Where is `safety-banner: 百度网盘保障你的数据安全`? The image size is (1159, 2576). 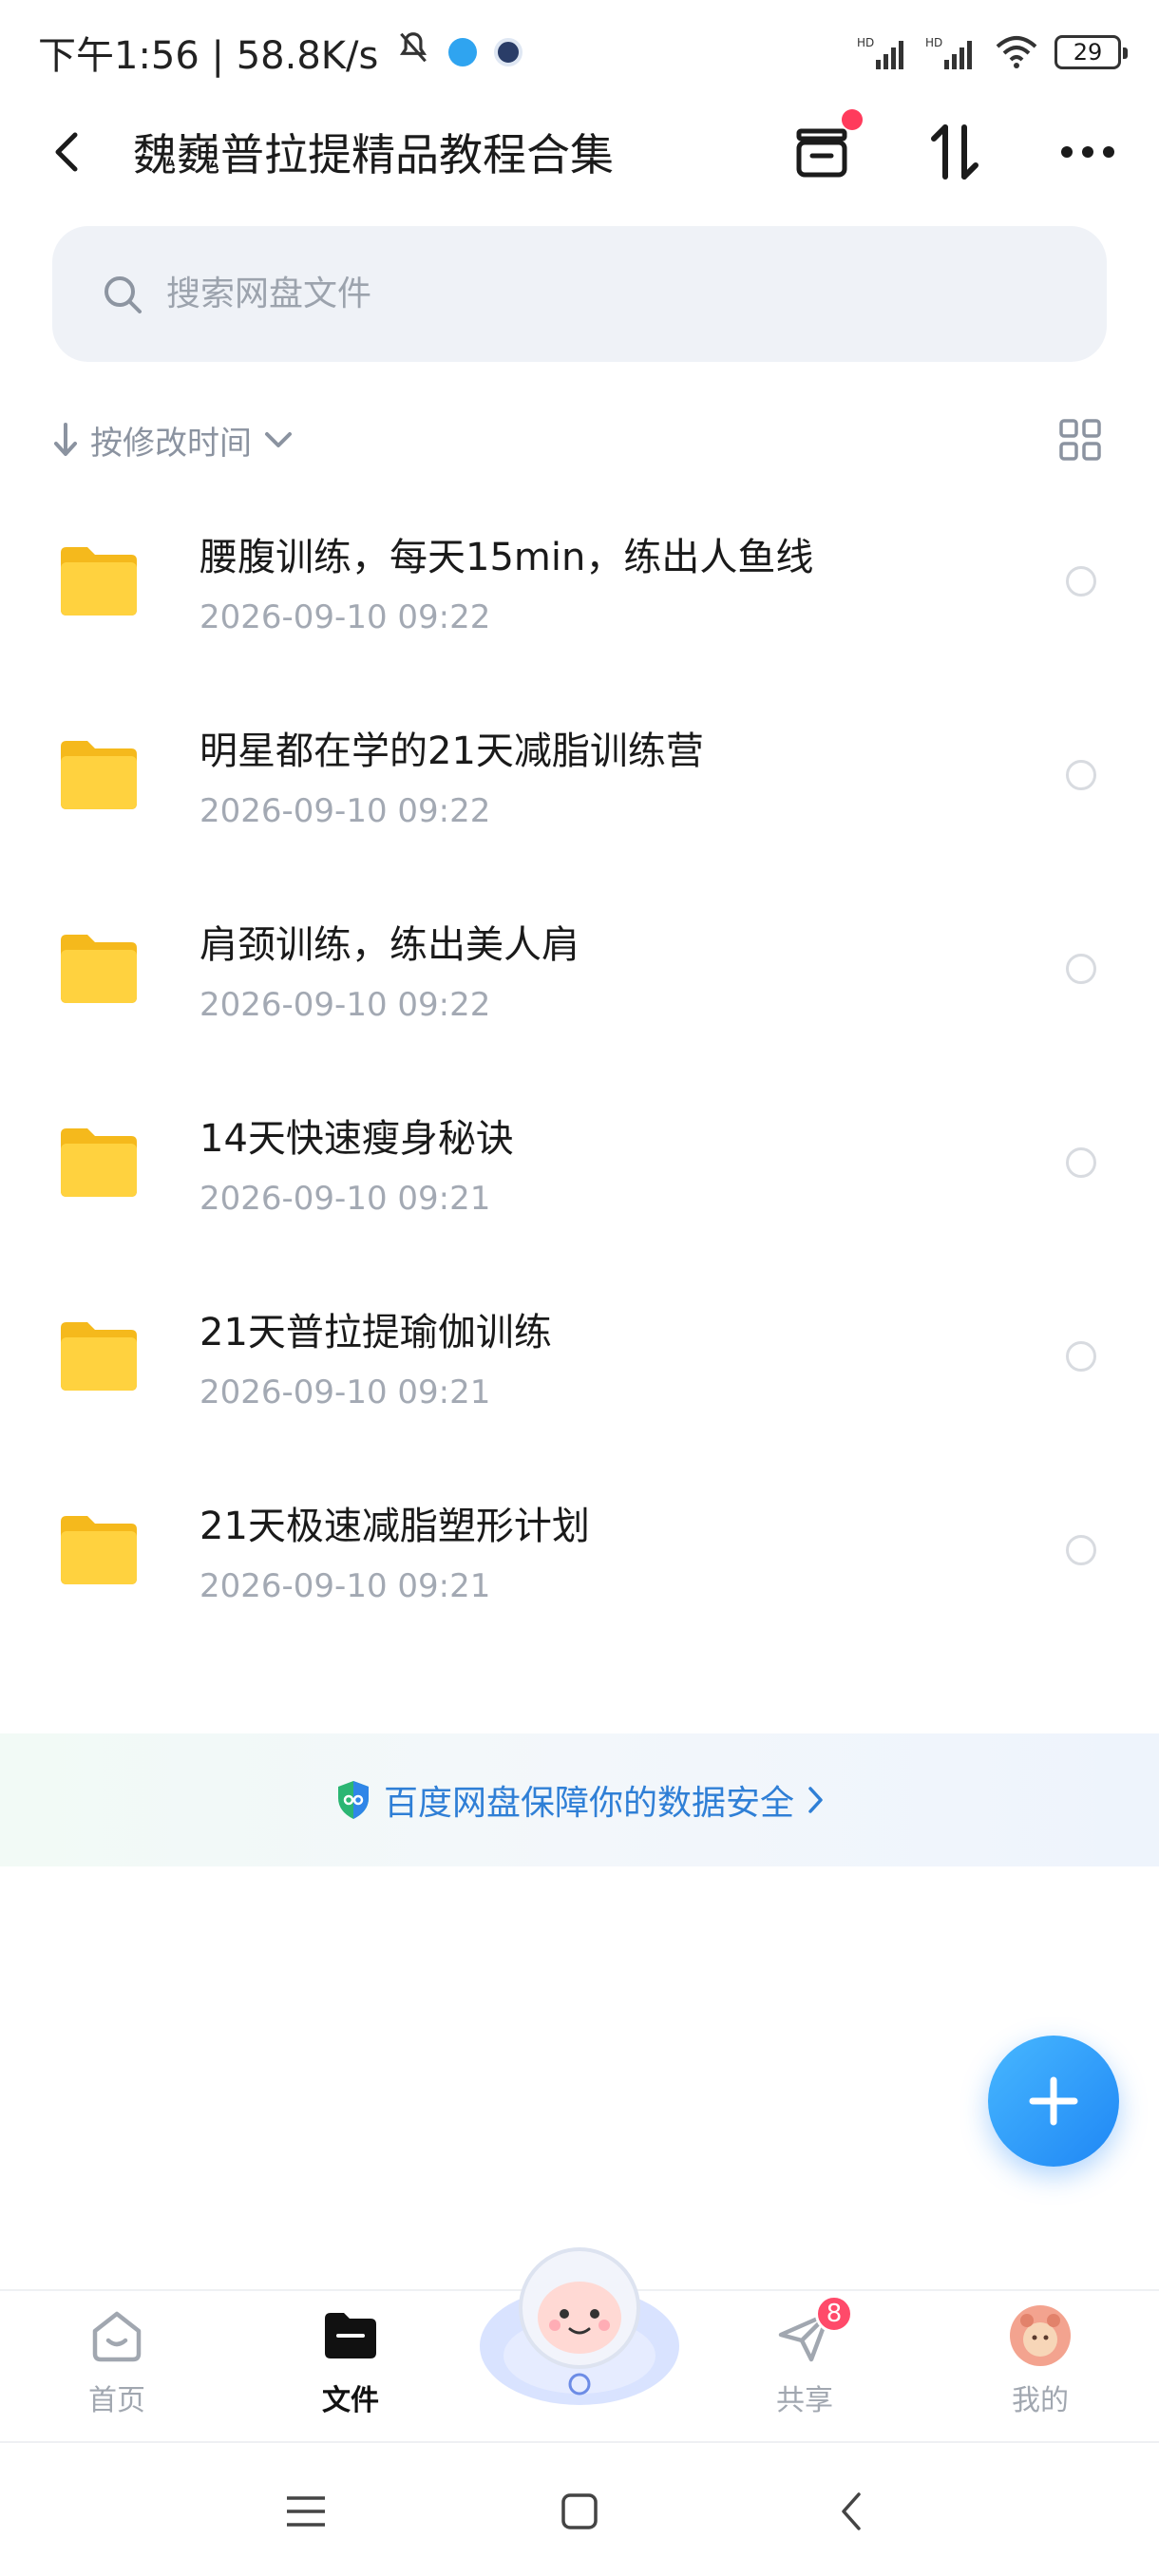 safety-banner: 百度网盘保障你的数据安全 is located at coordinates (579, 1799).